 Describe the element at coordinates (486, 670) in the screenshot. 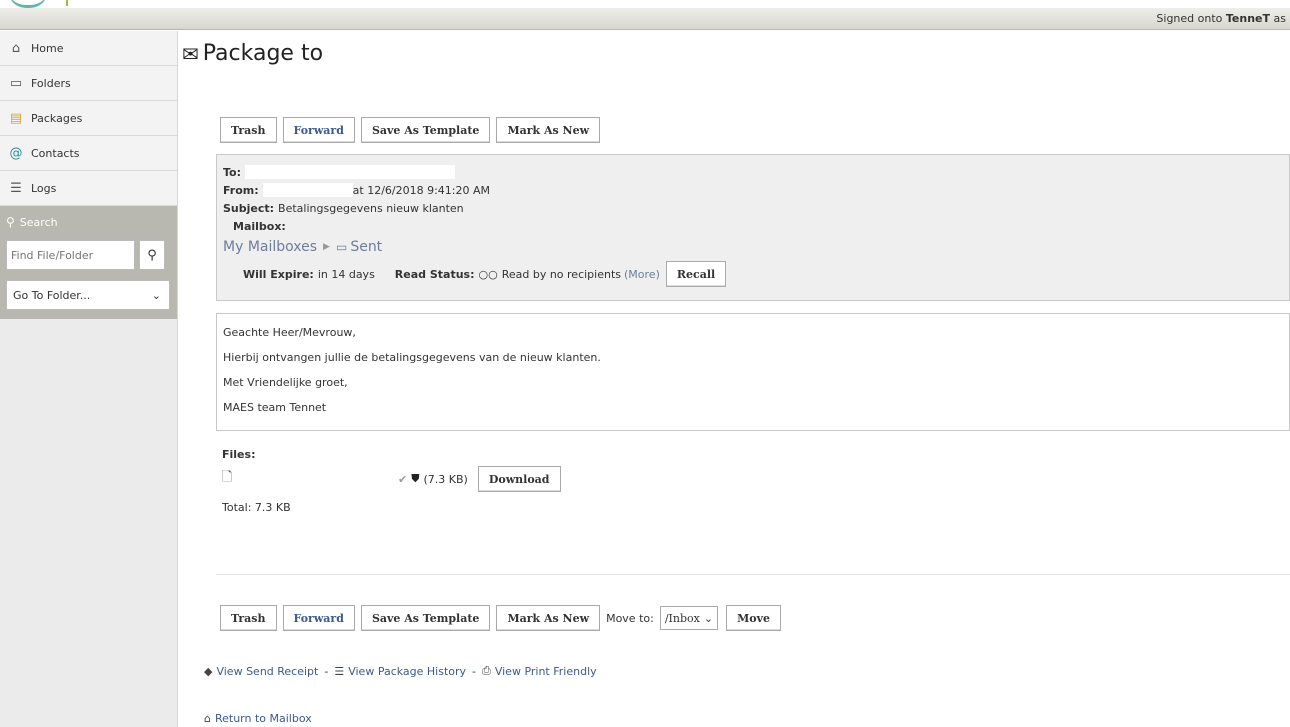

I see `print-icon: ⎙` at that location.